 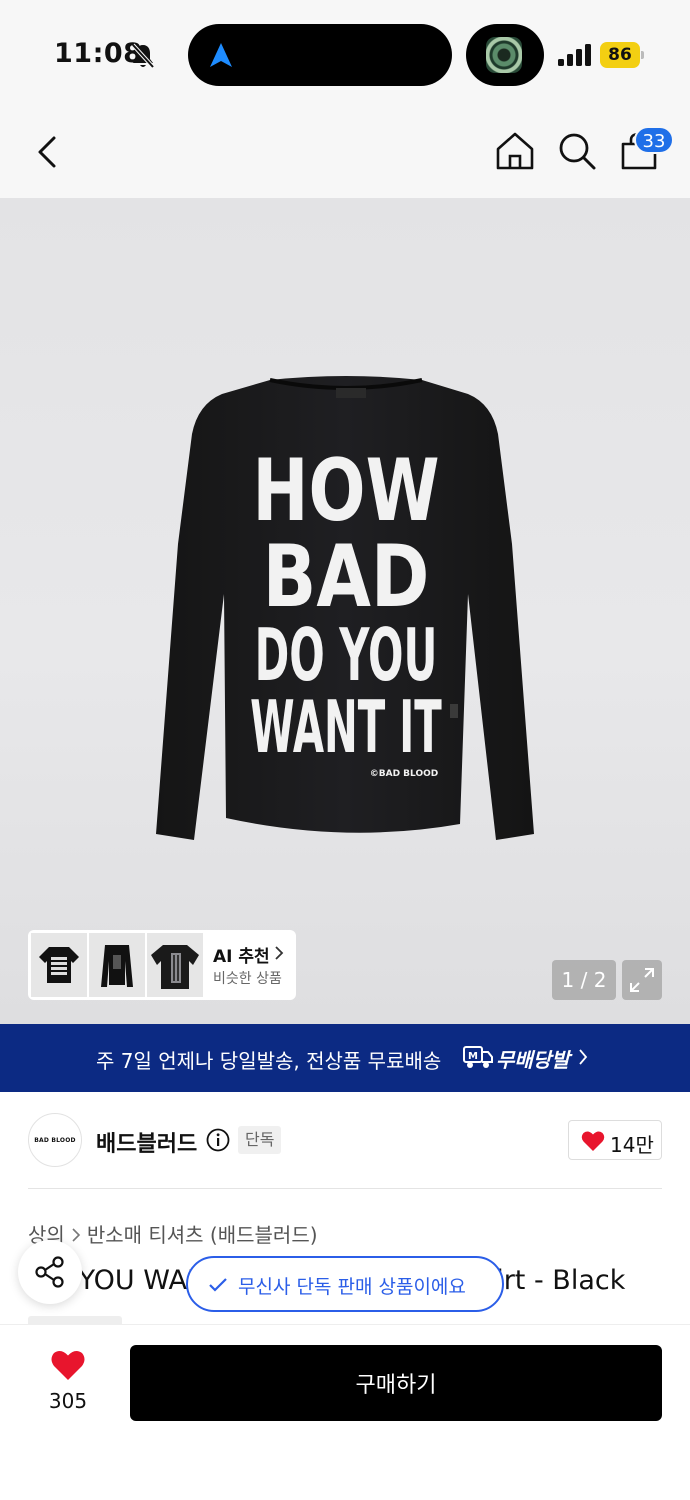 What do you see at coordinates (404, 774) in the screenshot?
I see `shirt-print-small: ©BAD BLOOD` at bounding box center [404, 774].